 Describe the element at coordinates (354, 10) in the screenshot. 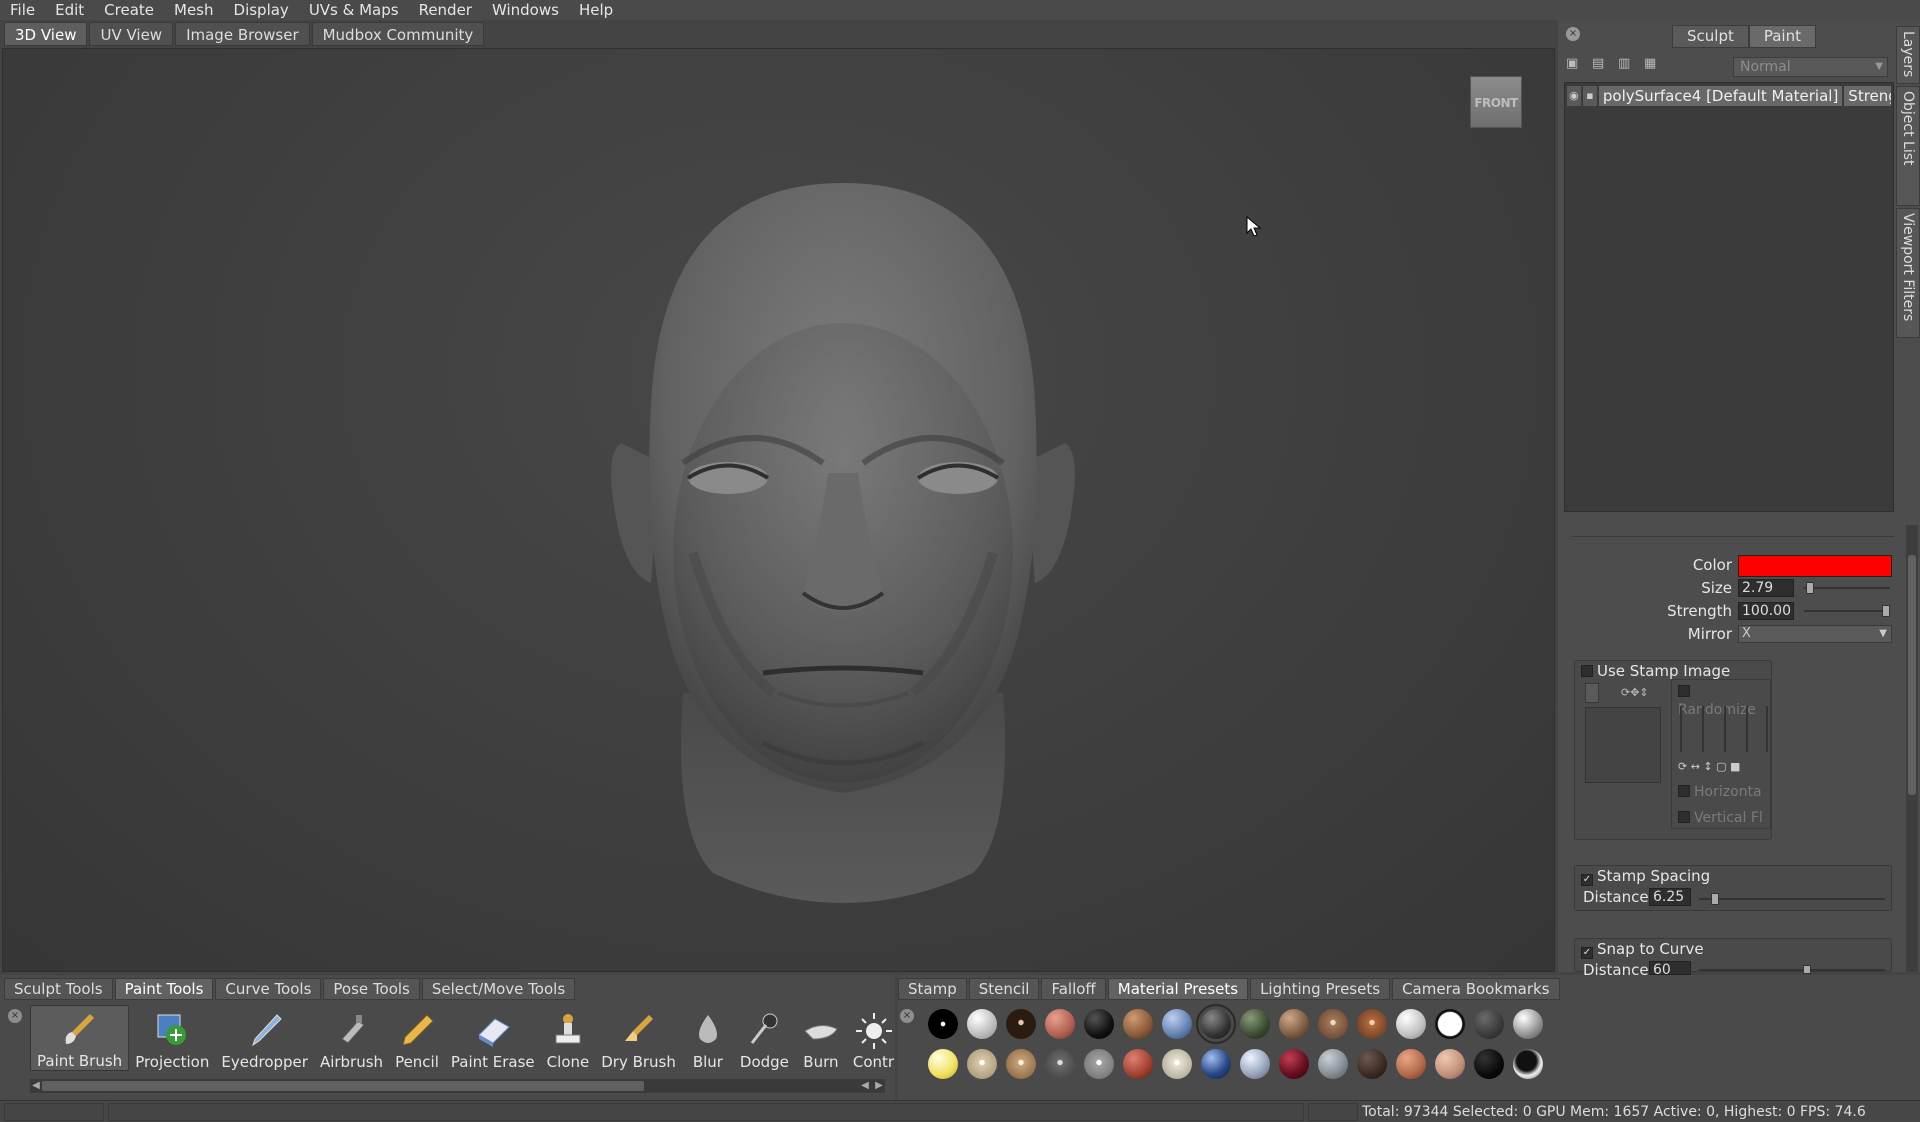

I see `menu-uvs-maps: UVs & Maps` at that location.